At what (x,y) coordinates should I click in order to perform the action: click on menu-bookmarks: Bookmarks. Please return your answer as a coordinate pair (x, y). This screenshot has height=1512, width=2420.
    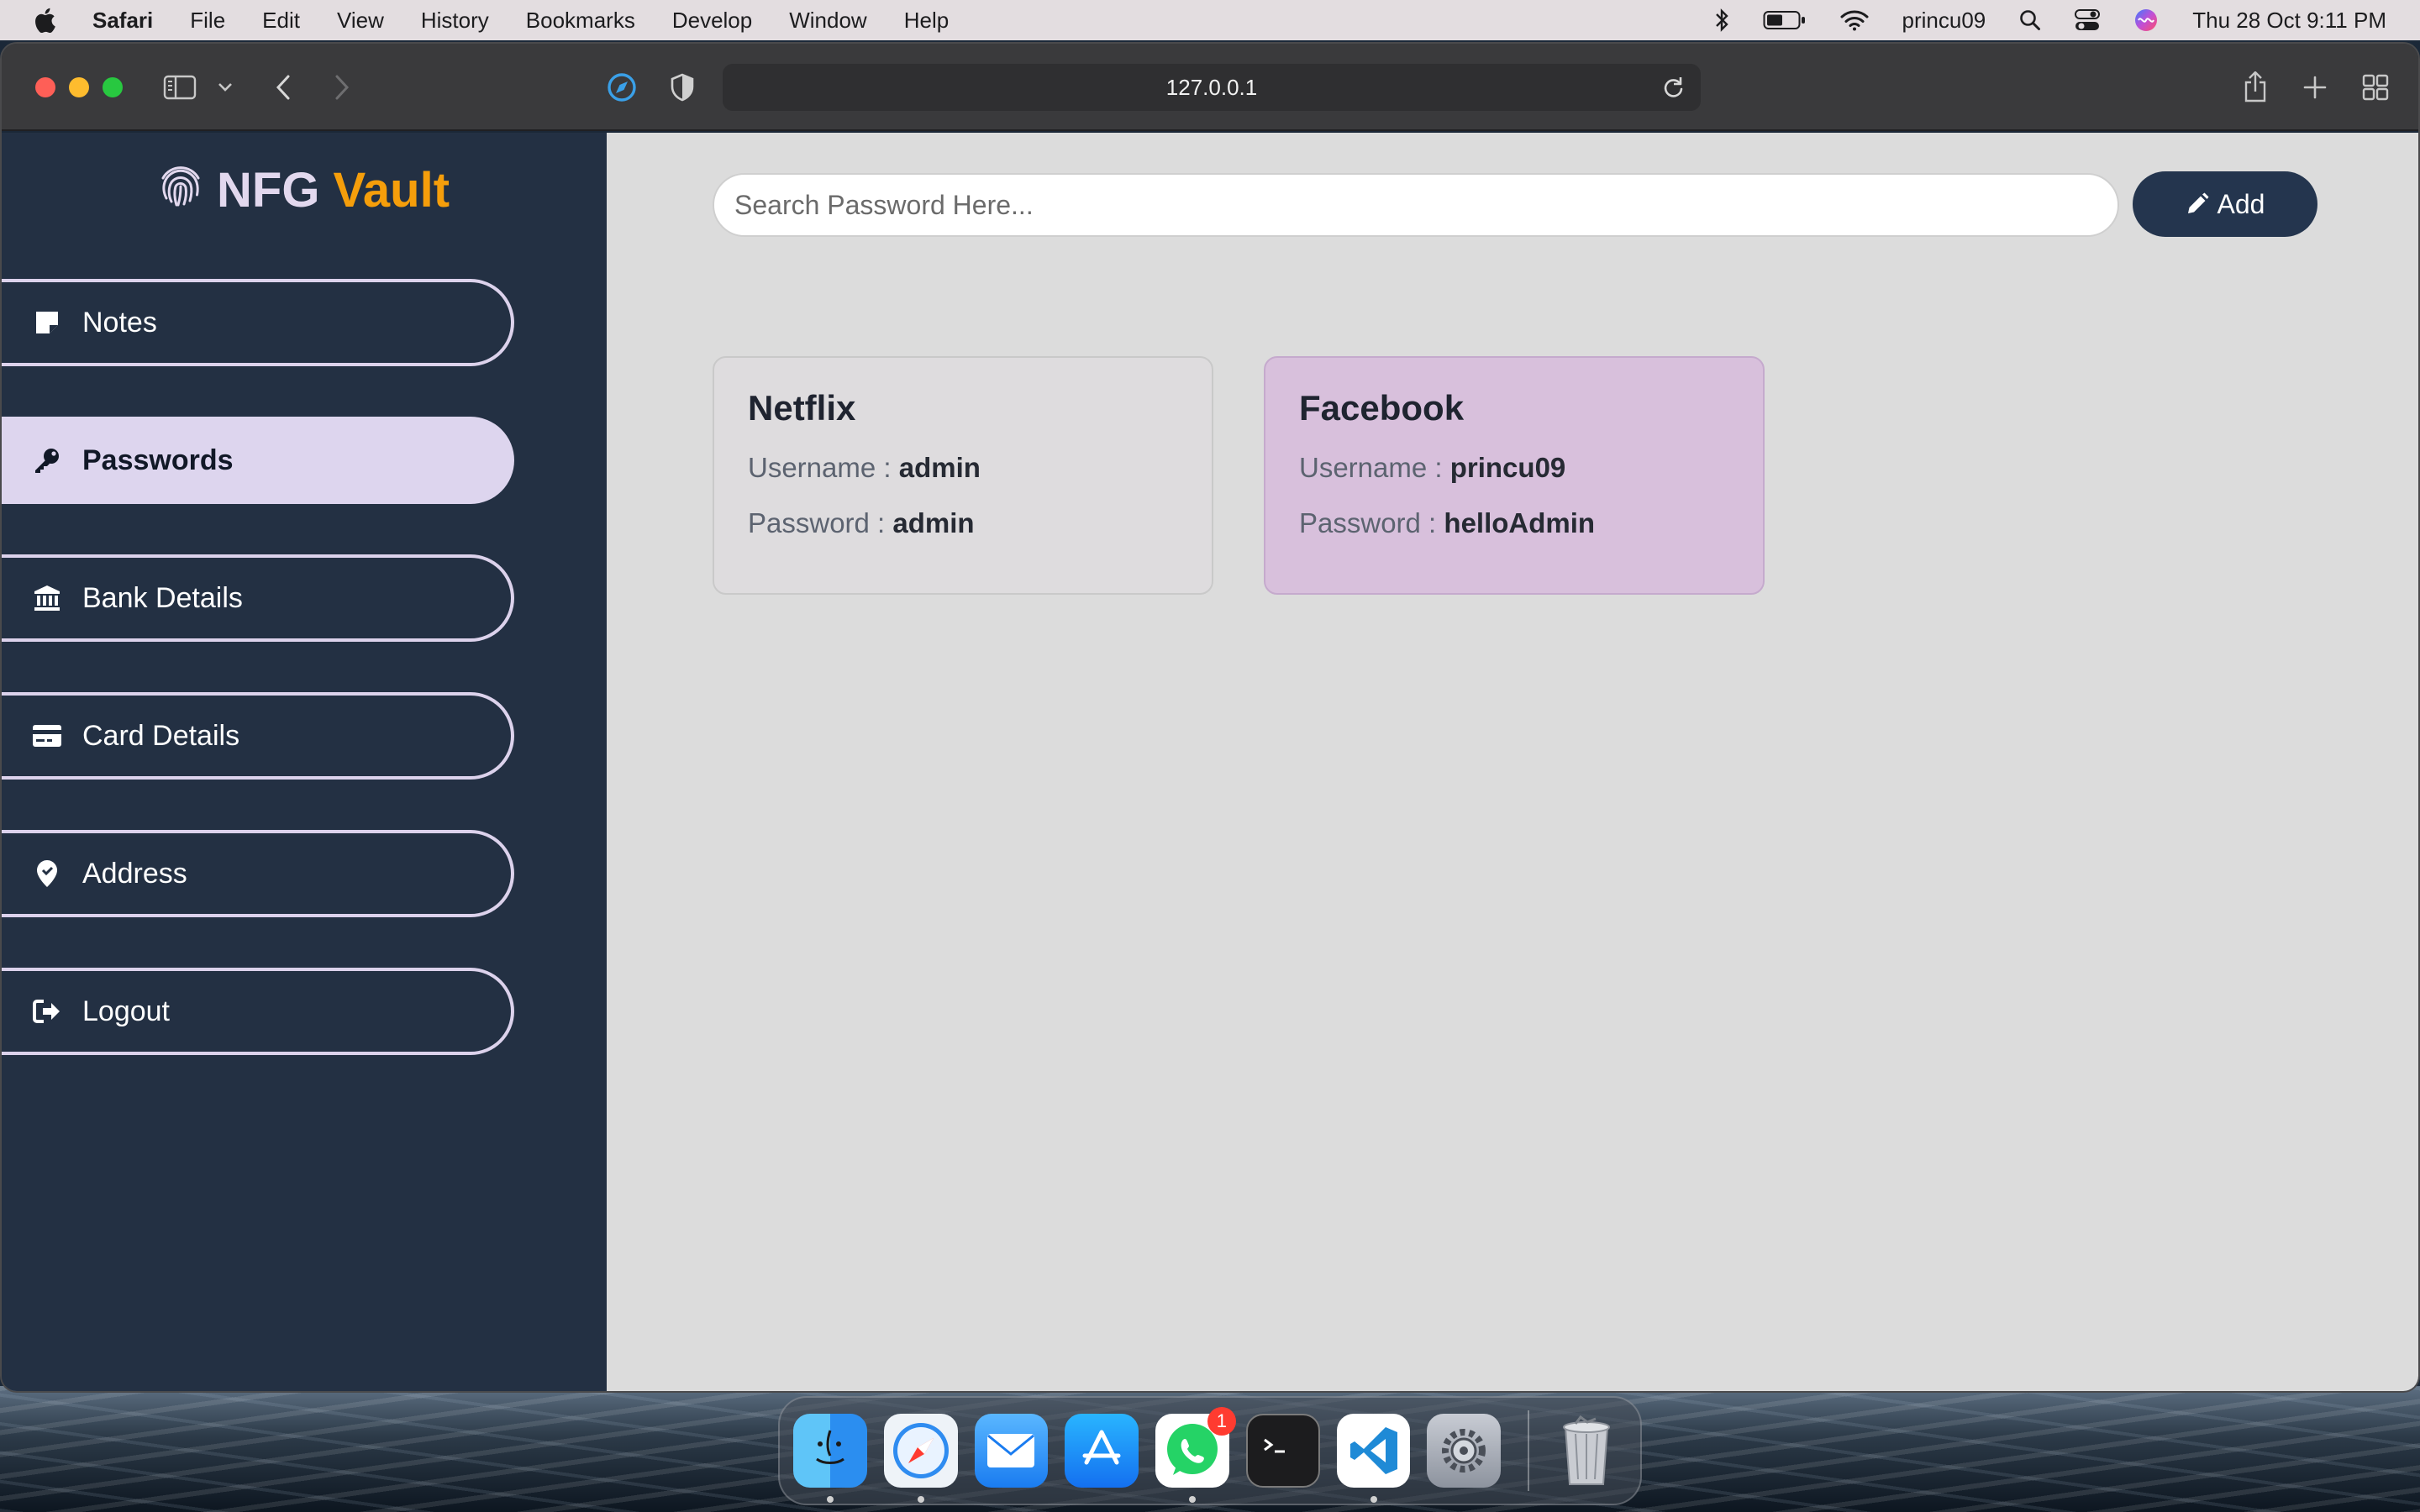
    Looking at the image, I should click on (581, 21).